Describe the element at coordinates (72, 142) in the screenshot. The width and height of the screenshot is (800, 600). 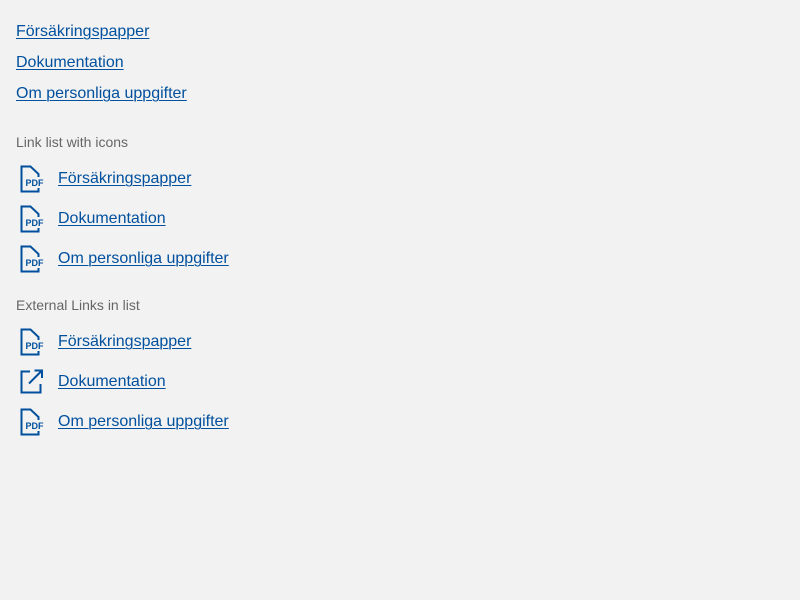
I see `section-heading-icons: Link list with icons` at that location.